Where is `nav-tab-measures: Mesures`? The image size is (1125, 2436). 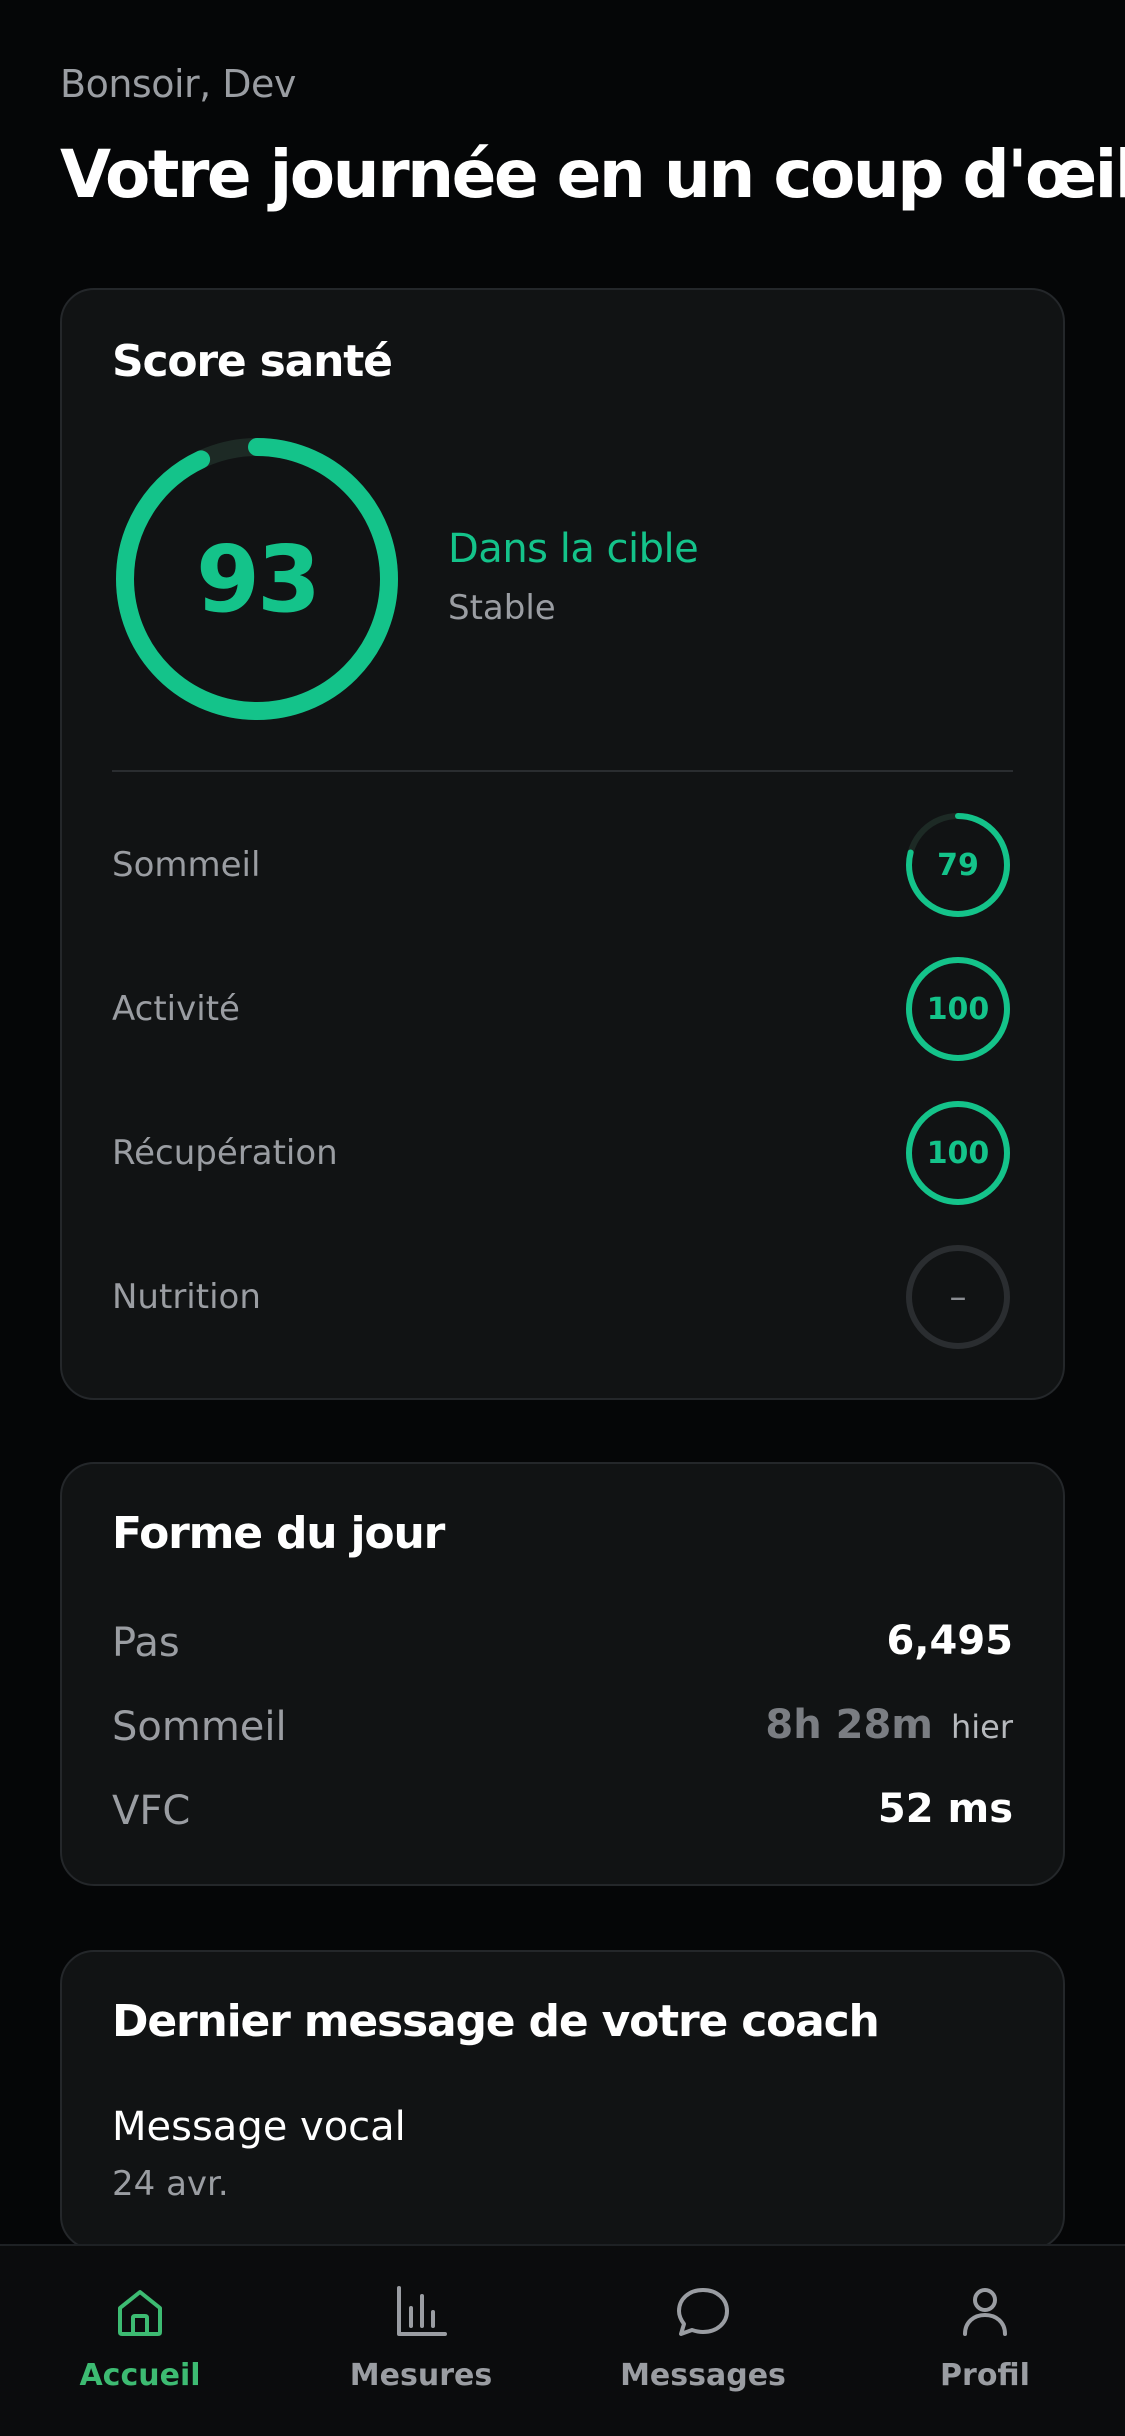 nav-tab-measures: Mesures is located at coordinates (421, 2342).